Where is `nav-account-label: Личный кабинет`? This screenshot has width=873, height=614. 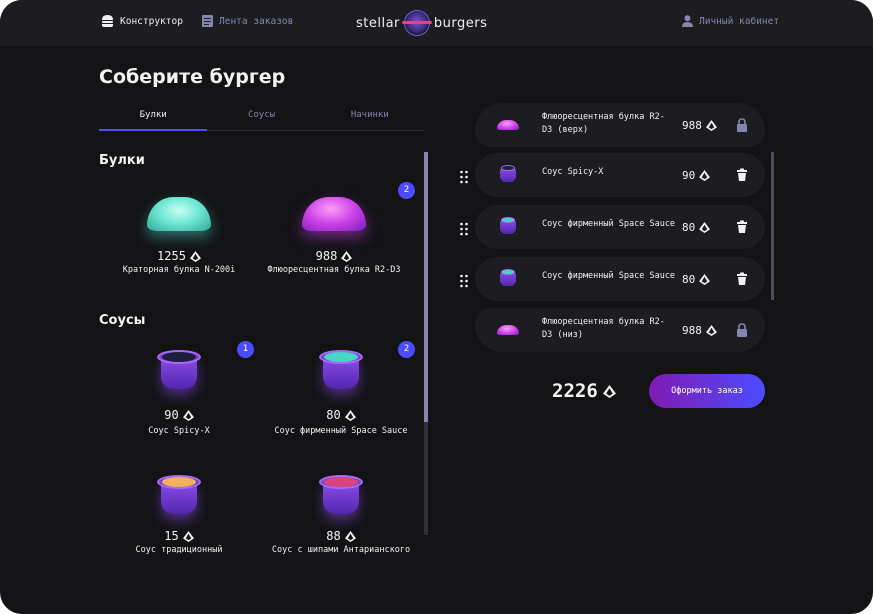 nav-account-label: Личный кабинет is located at coordinates (739, 21).